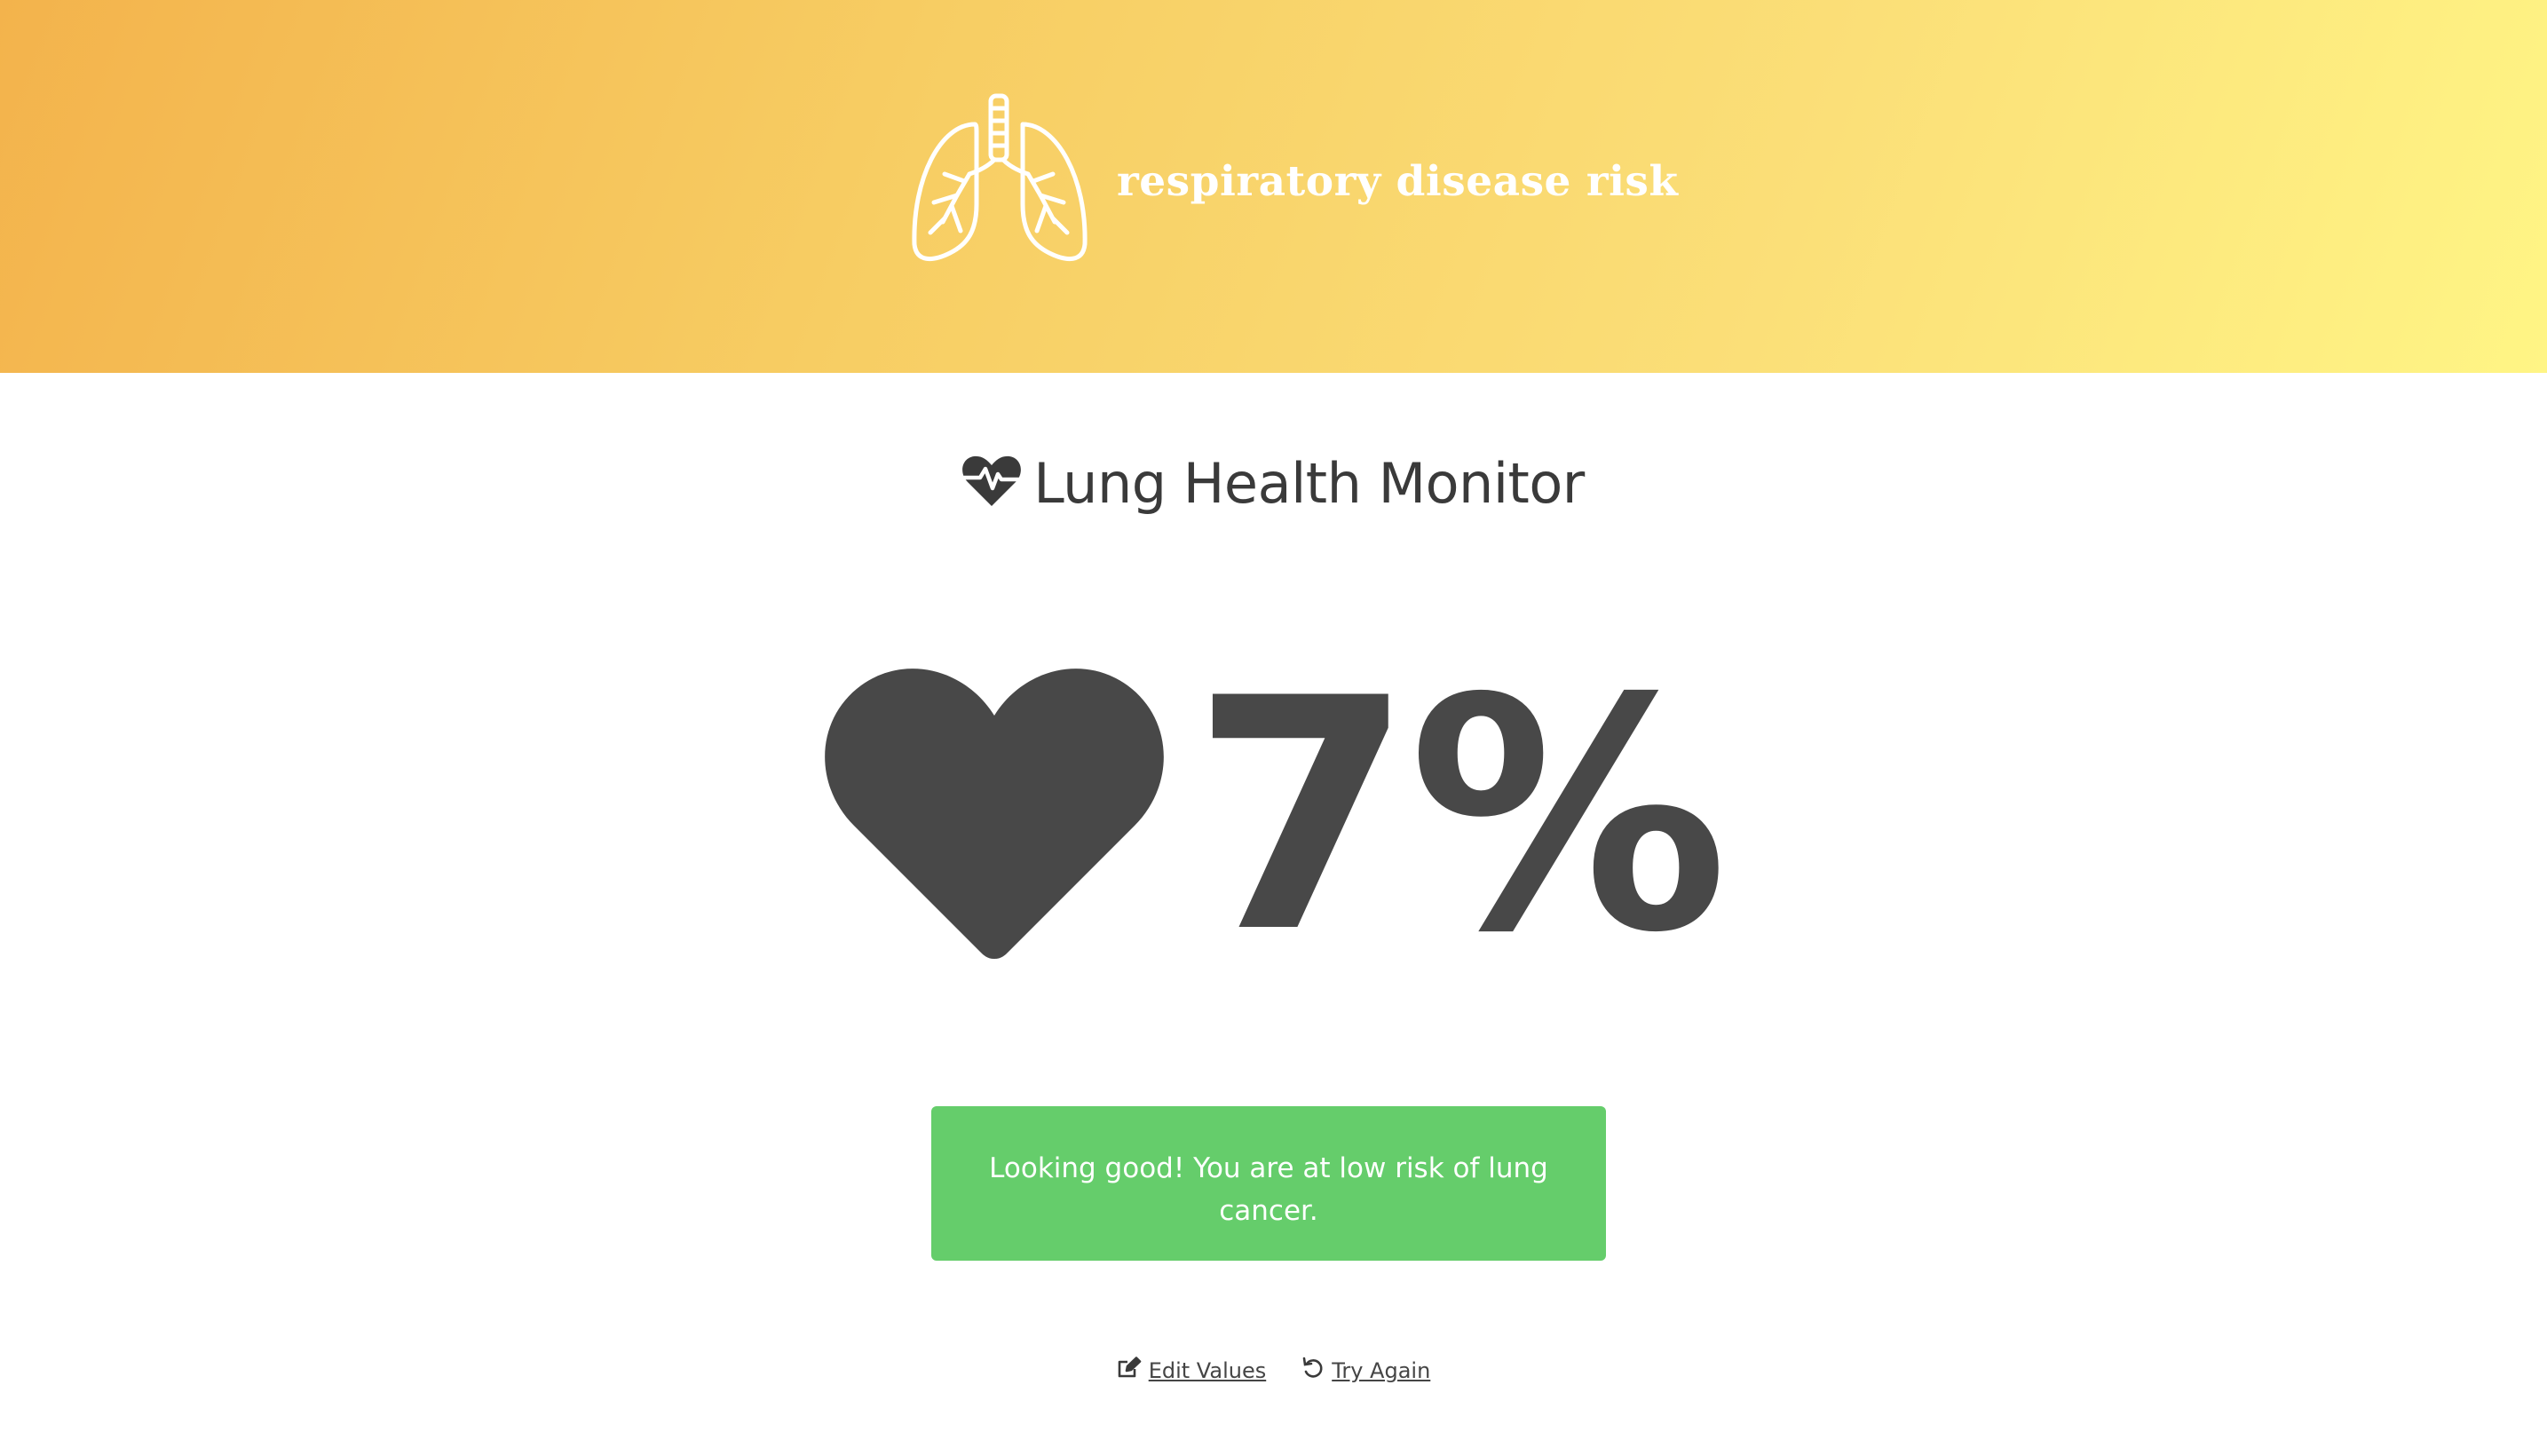 This screenshot has width=2547, height=1456. What do you see at coordinates (994, 817) in the screenshot?
I see `heart-icon` at bounding box center [994, 817].